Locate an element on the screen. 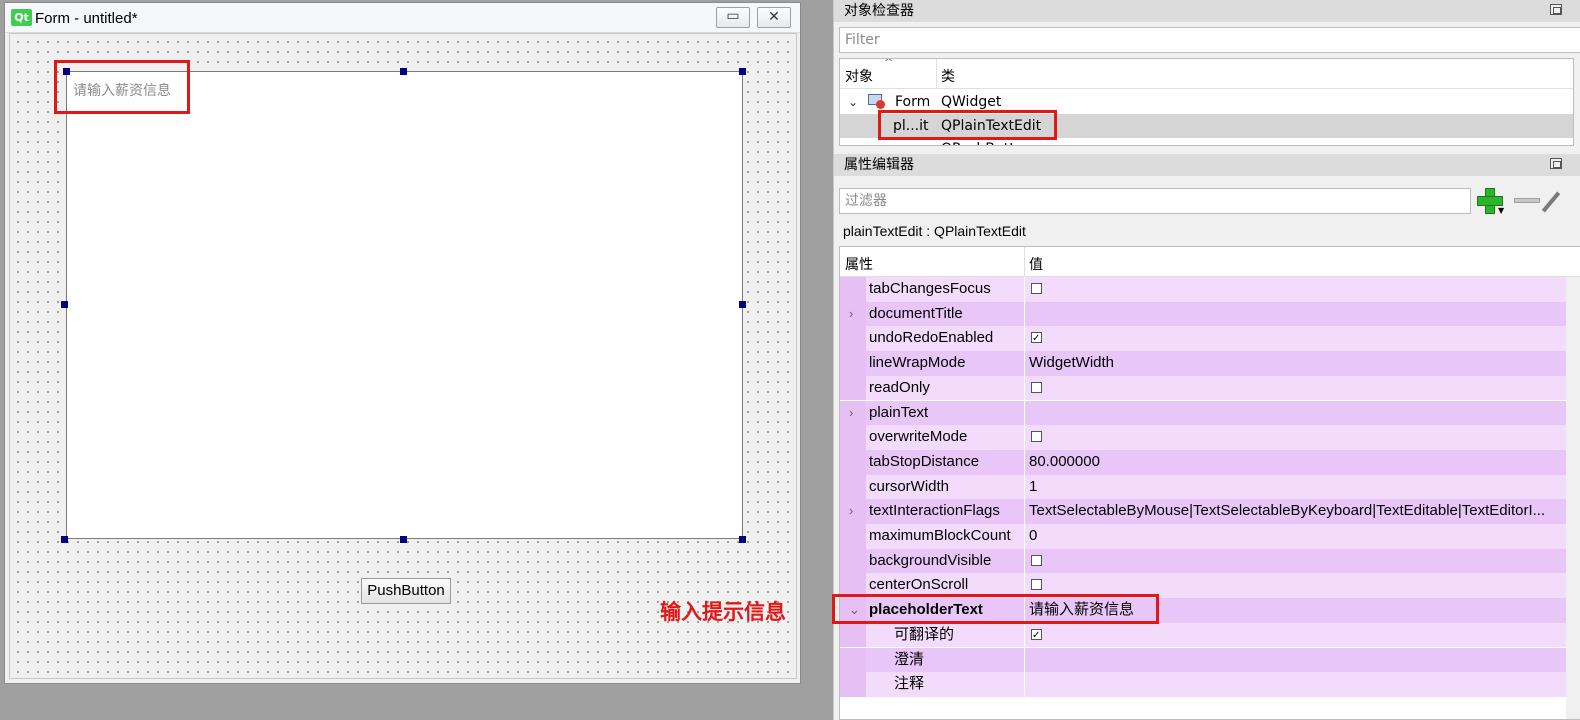  property-name: plainText is located at coordinates (945, 413).